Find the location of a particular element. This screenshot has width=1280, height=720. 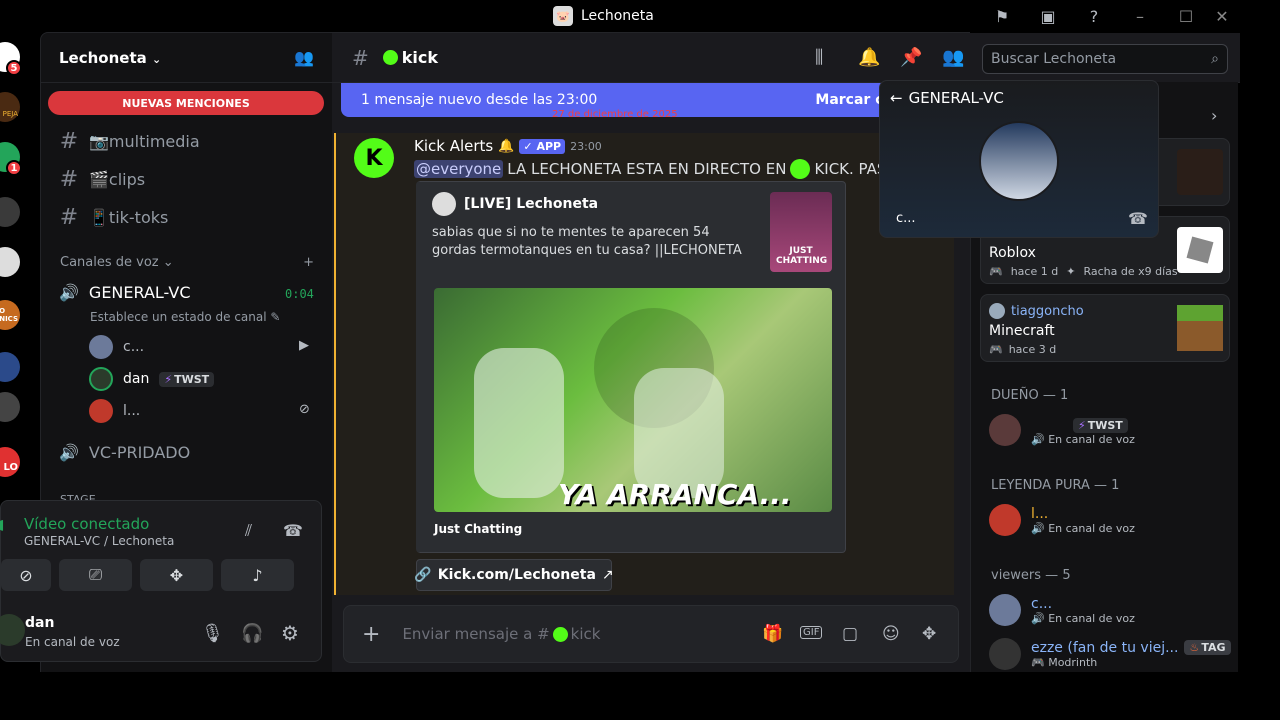

popout-user-avatar is located at coordinates (1019, 161).